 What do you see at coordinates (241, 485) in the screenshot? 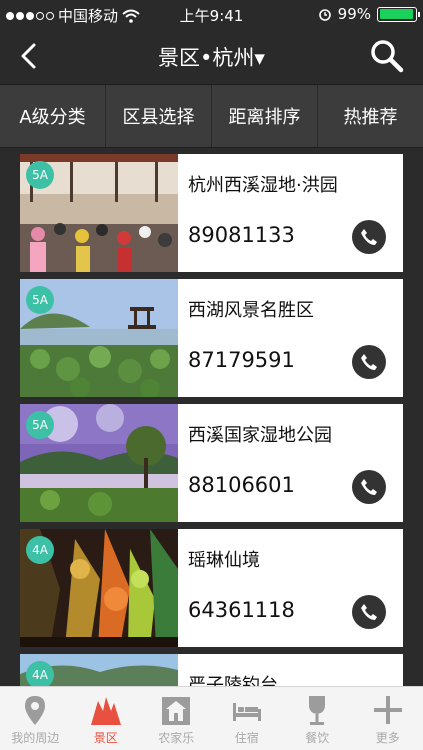
I see `attraction-phone: 88106601` at bounding box center [241, 485].